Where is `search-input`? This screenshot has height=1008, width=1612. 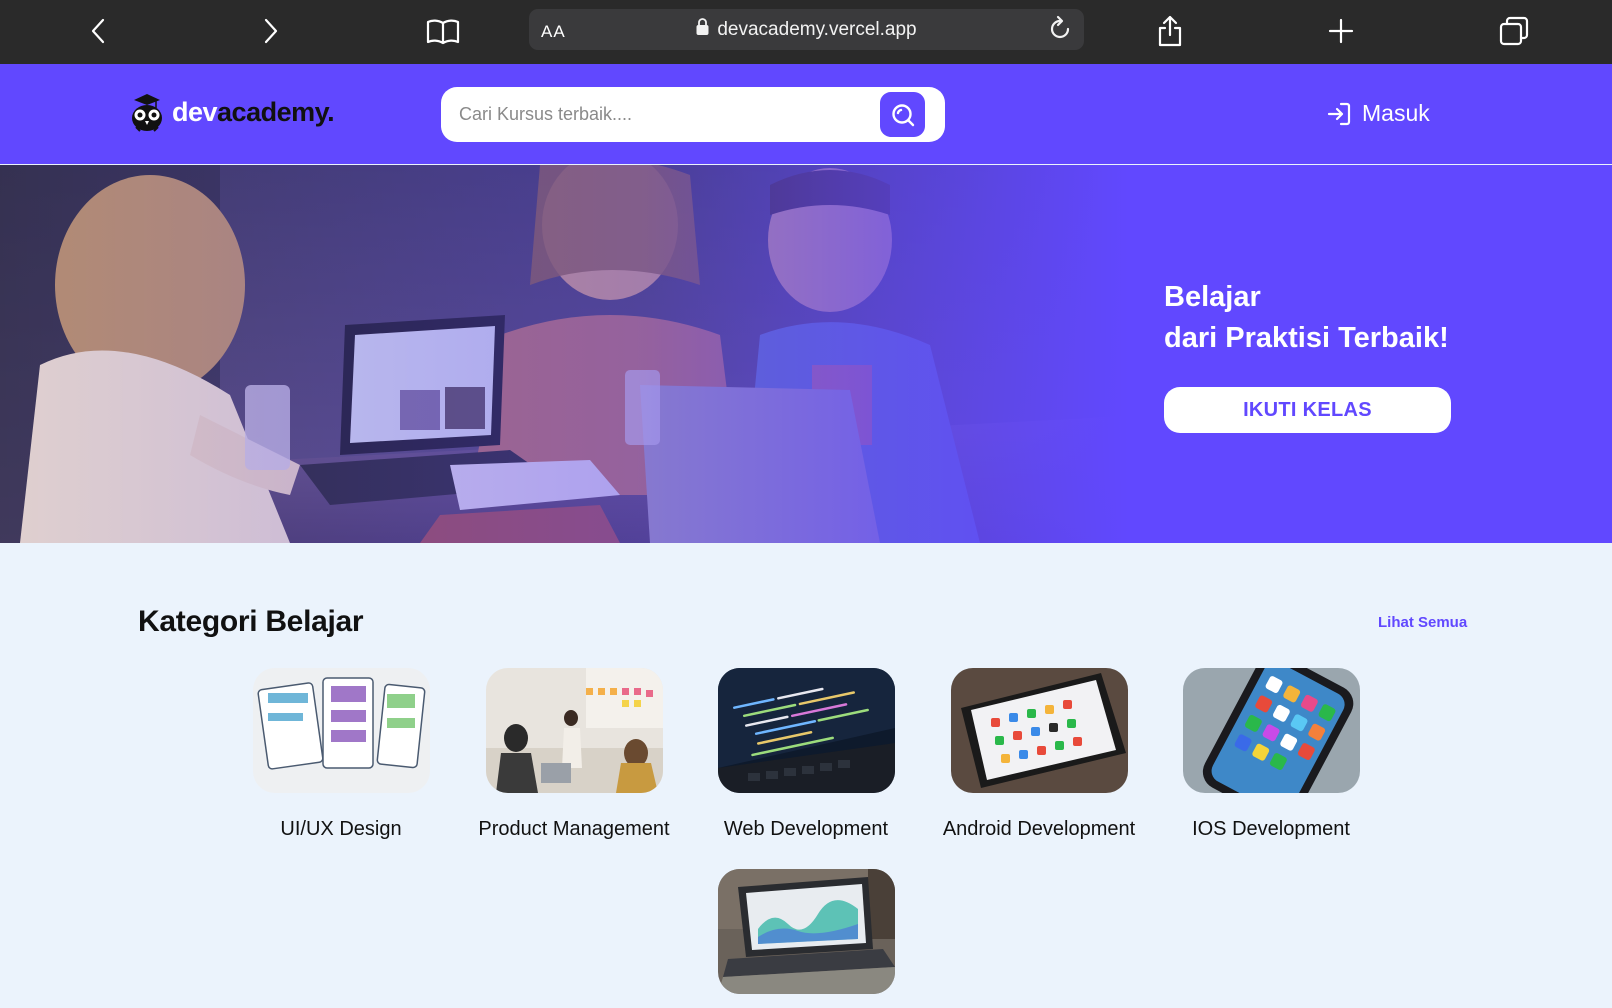
search-input is located at coordinates (664, 114).